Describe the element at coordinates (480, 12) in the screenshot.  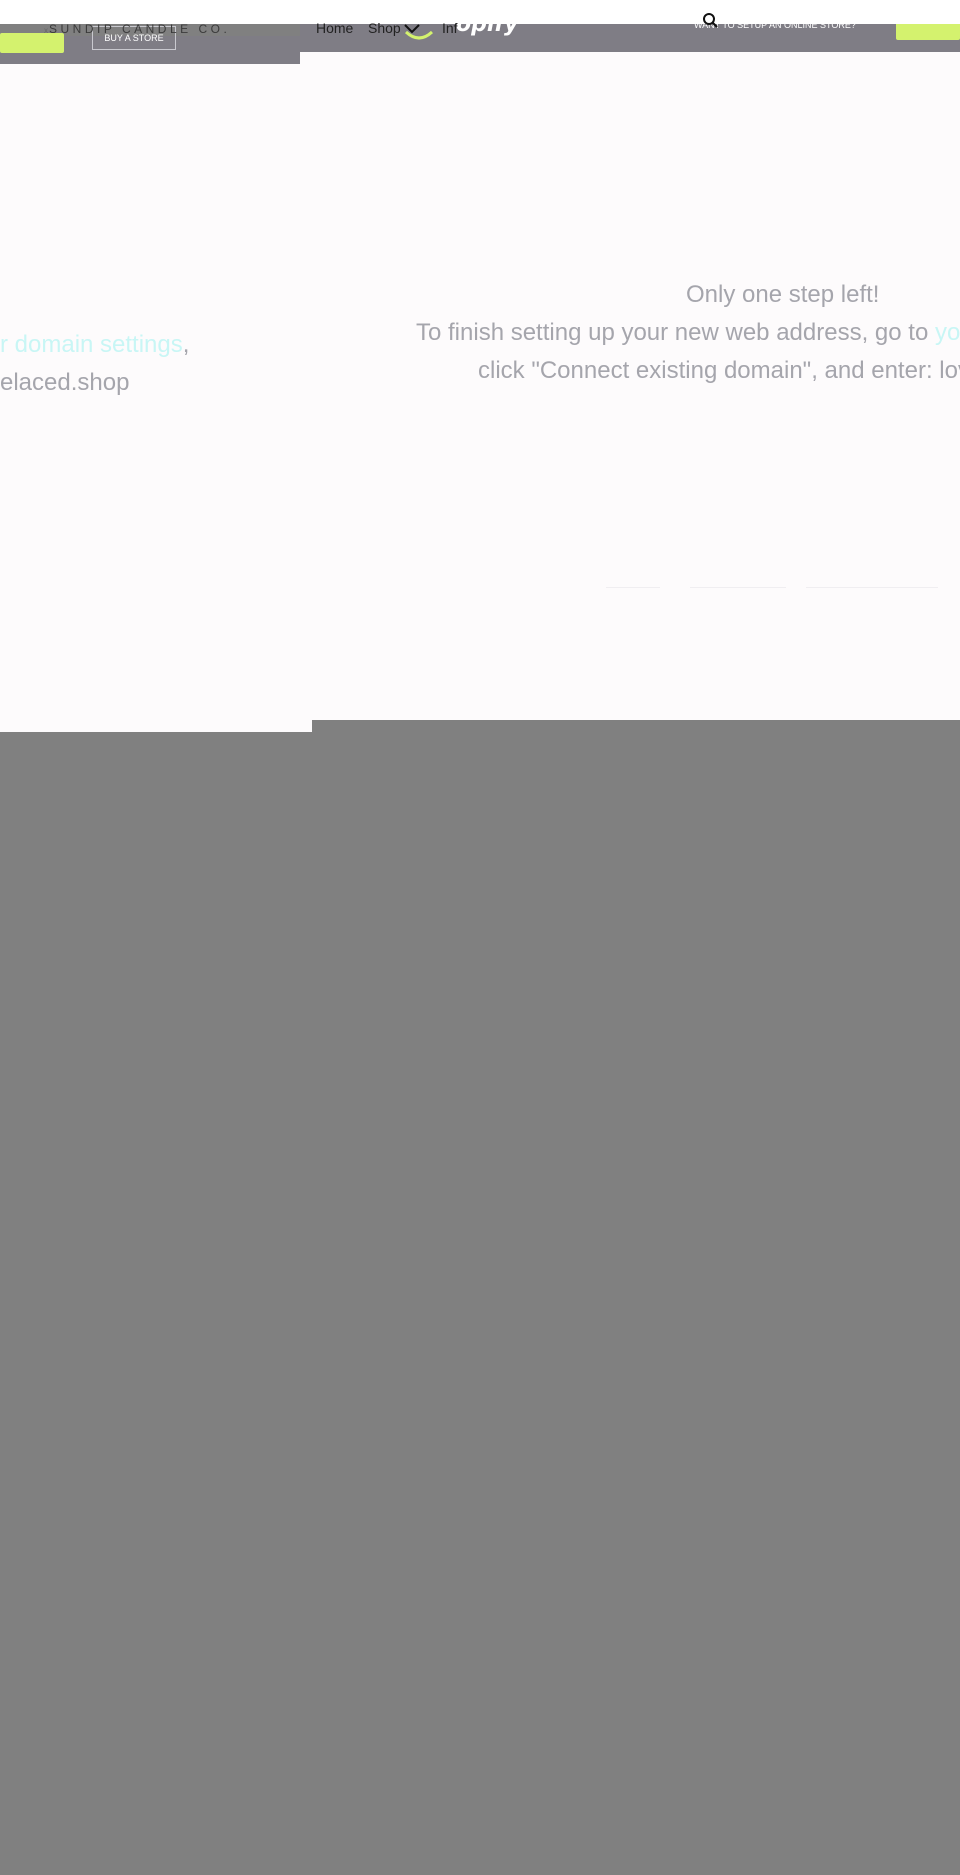
I see `store-nav-bar` at that location.